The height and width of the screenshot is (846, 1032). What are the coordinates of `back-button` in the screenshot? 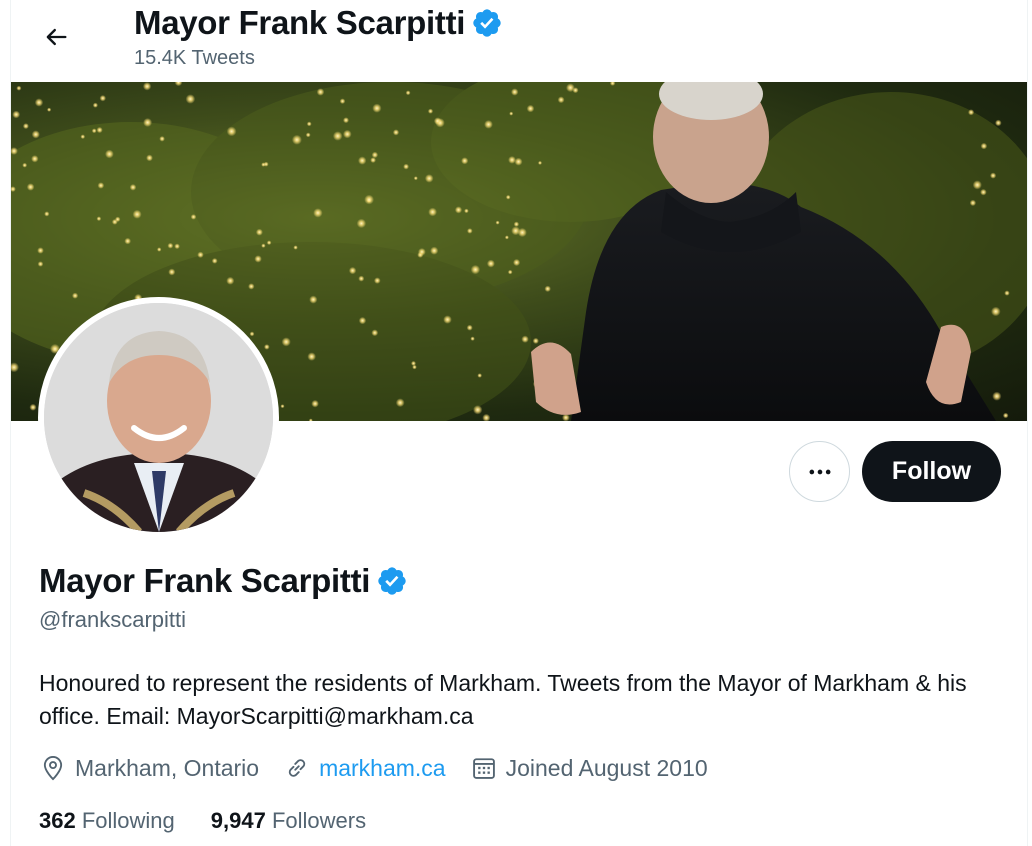 It's located at (56, 37).